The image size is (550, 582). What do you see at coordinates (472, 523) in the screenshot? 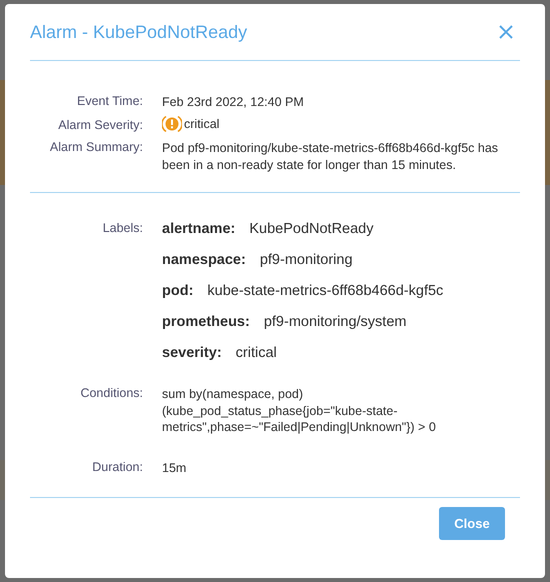
I see `close-button: Close` at bounding box center [472, 523].